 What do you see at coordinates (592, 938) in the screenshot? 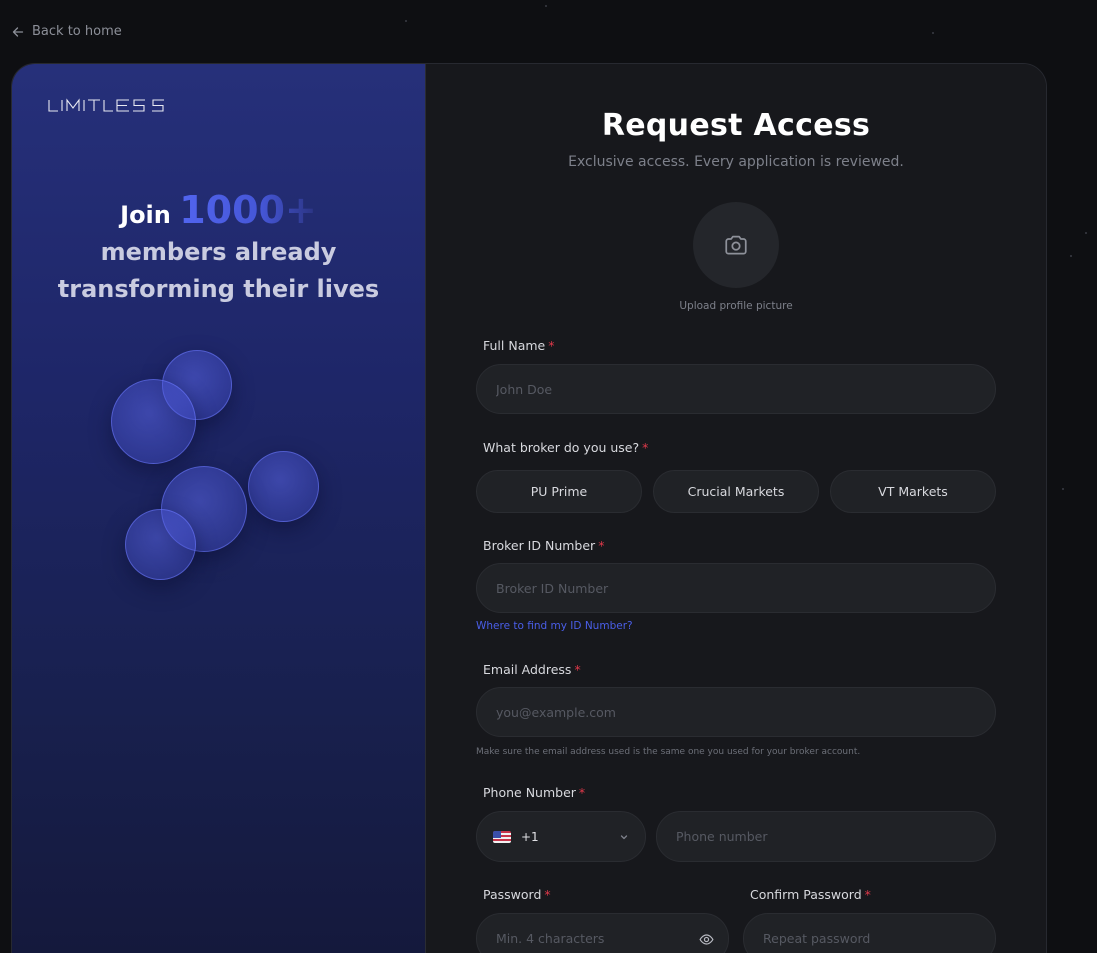
I see `password-input` at bounding box center [592, 938].